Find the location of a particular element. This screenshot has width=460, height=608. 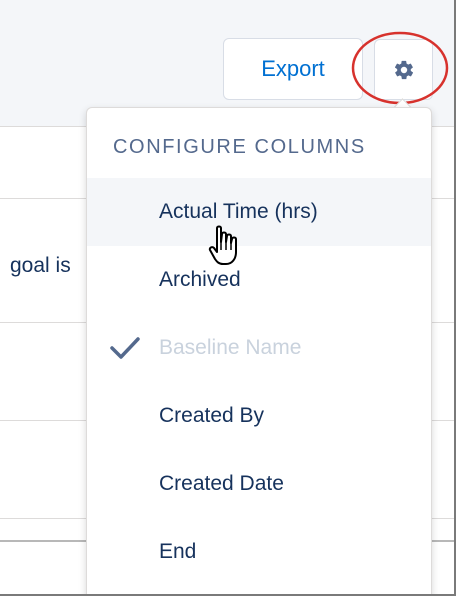

export-button: Export is located at coordinates (293, 69).